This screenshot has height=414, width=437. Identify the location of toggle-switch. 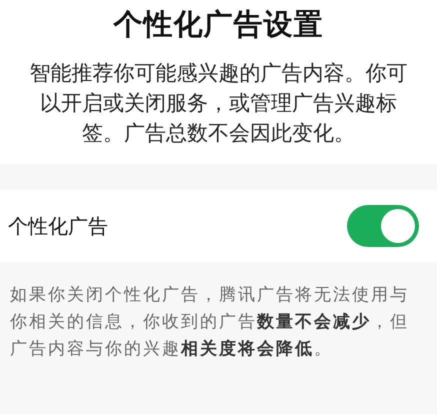
(383, 226).